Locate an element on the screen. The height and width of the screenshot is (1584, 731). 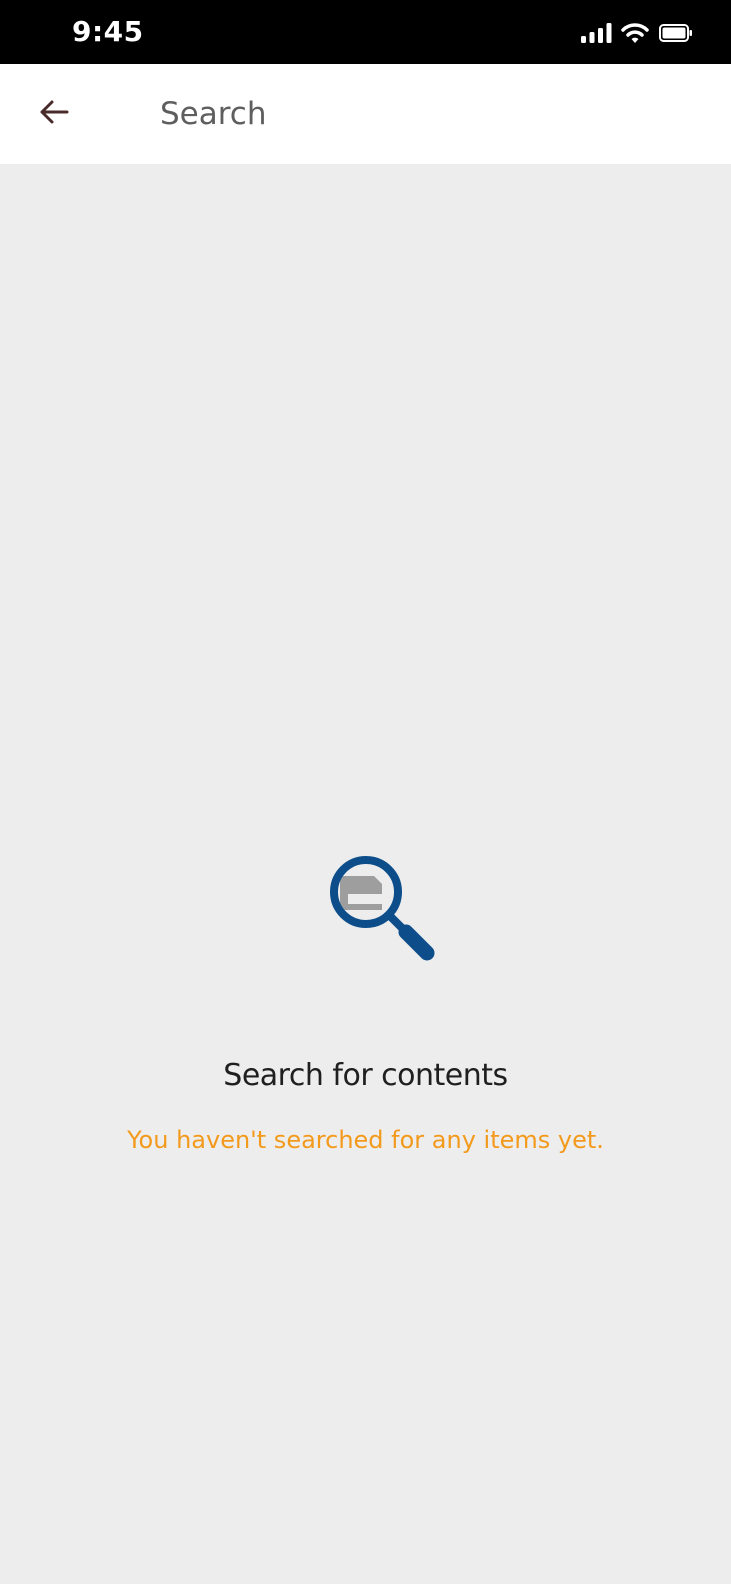
wifi-icon is located at coordinates (635, 33).